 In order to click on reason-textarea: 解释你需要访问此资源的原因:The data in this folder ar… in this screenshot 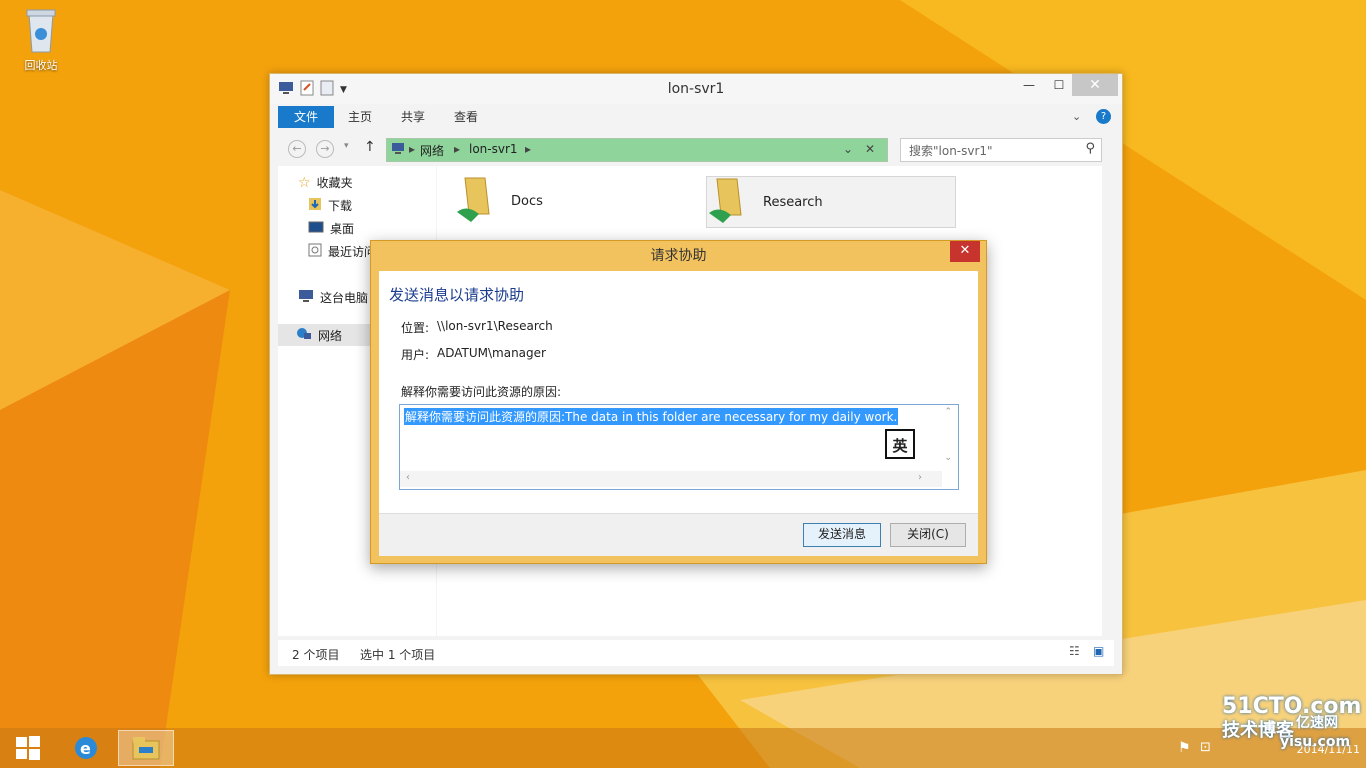, I will do `click(679, 447)`.